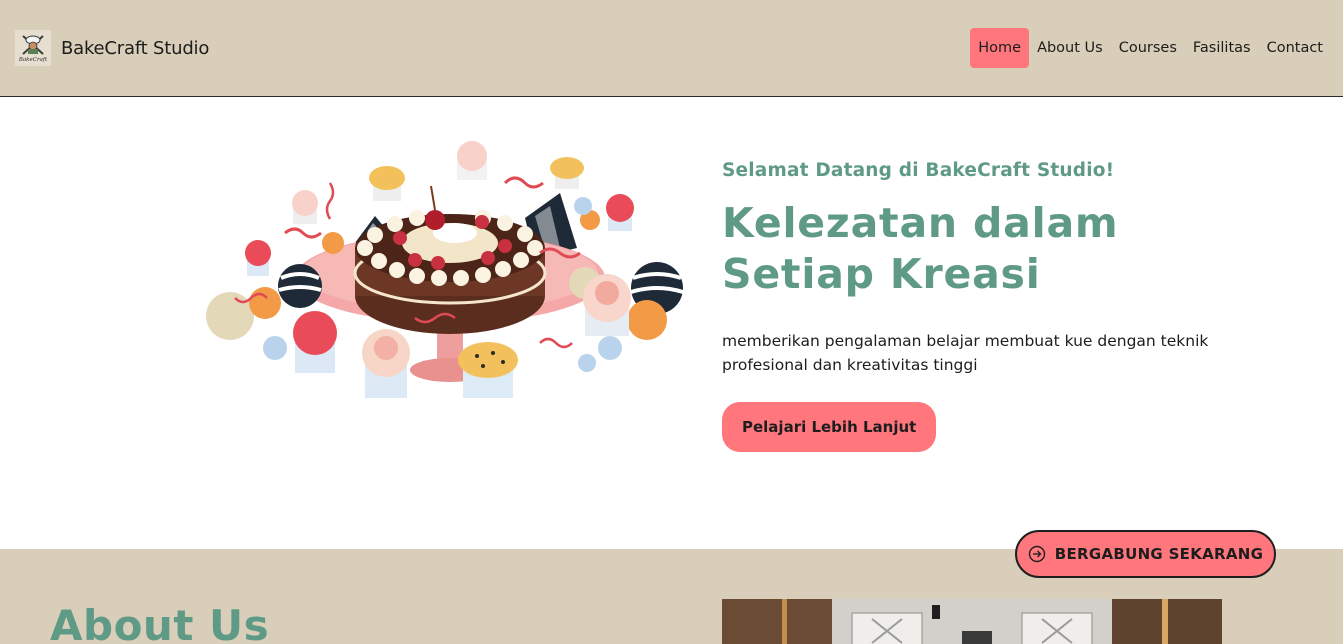 The image size is (1343, 644). I want to click on logo-text: BakeCraft, so click(33, 60).